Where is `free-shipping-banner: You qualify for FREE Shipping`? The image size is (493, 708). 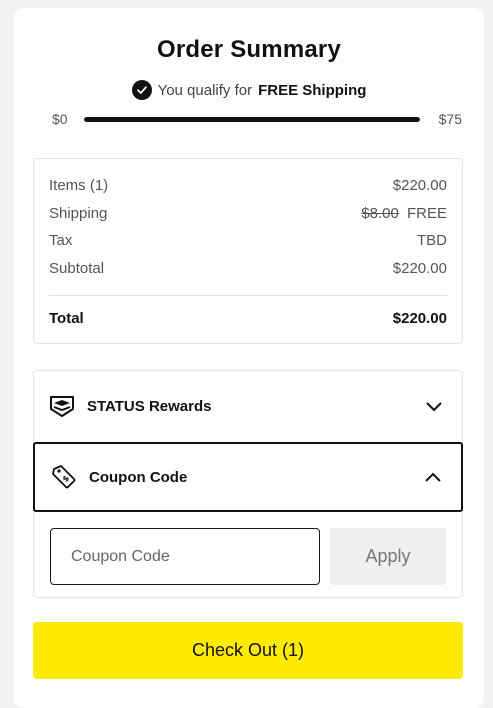
free-shipping-banner: You qualify for FREE Shipping is located at coordinates (249, 90).